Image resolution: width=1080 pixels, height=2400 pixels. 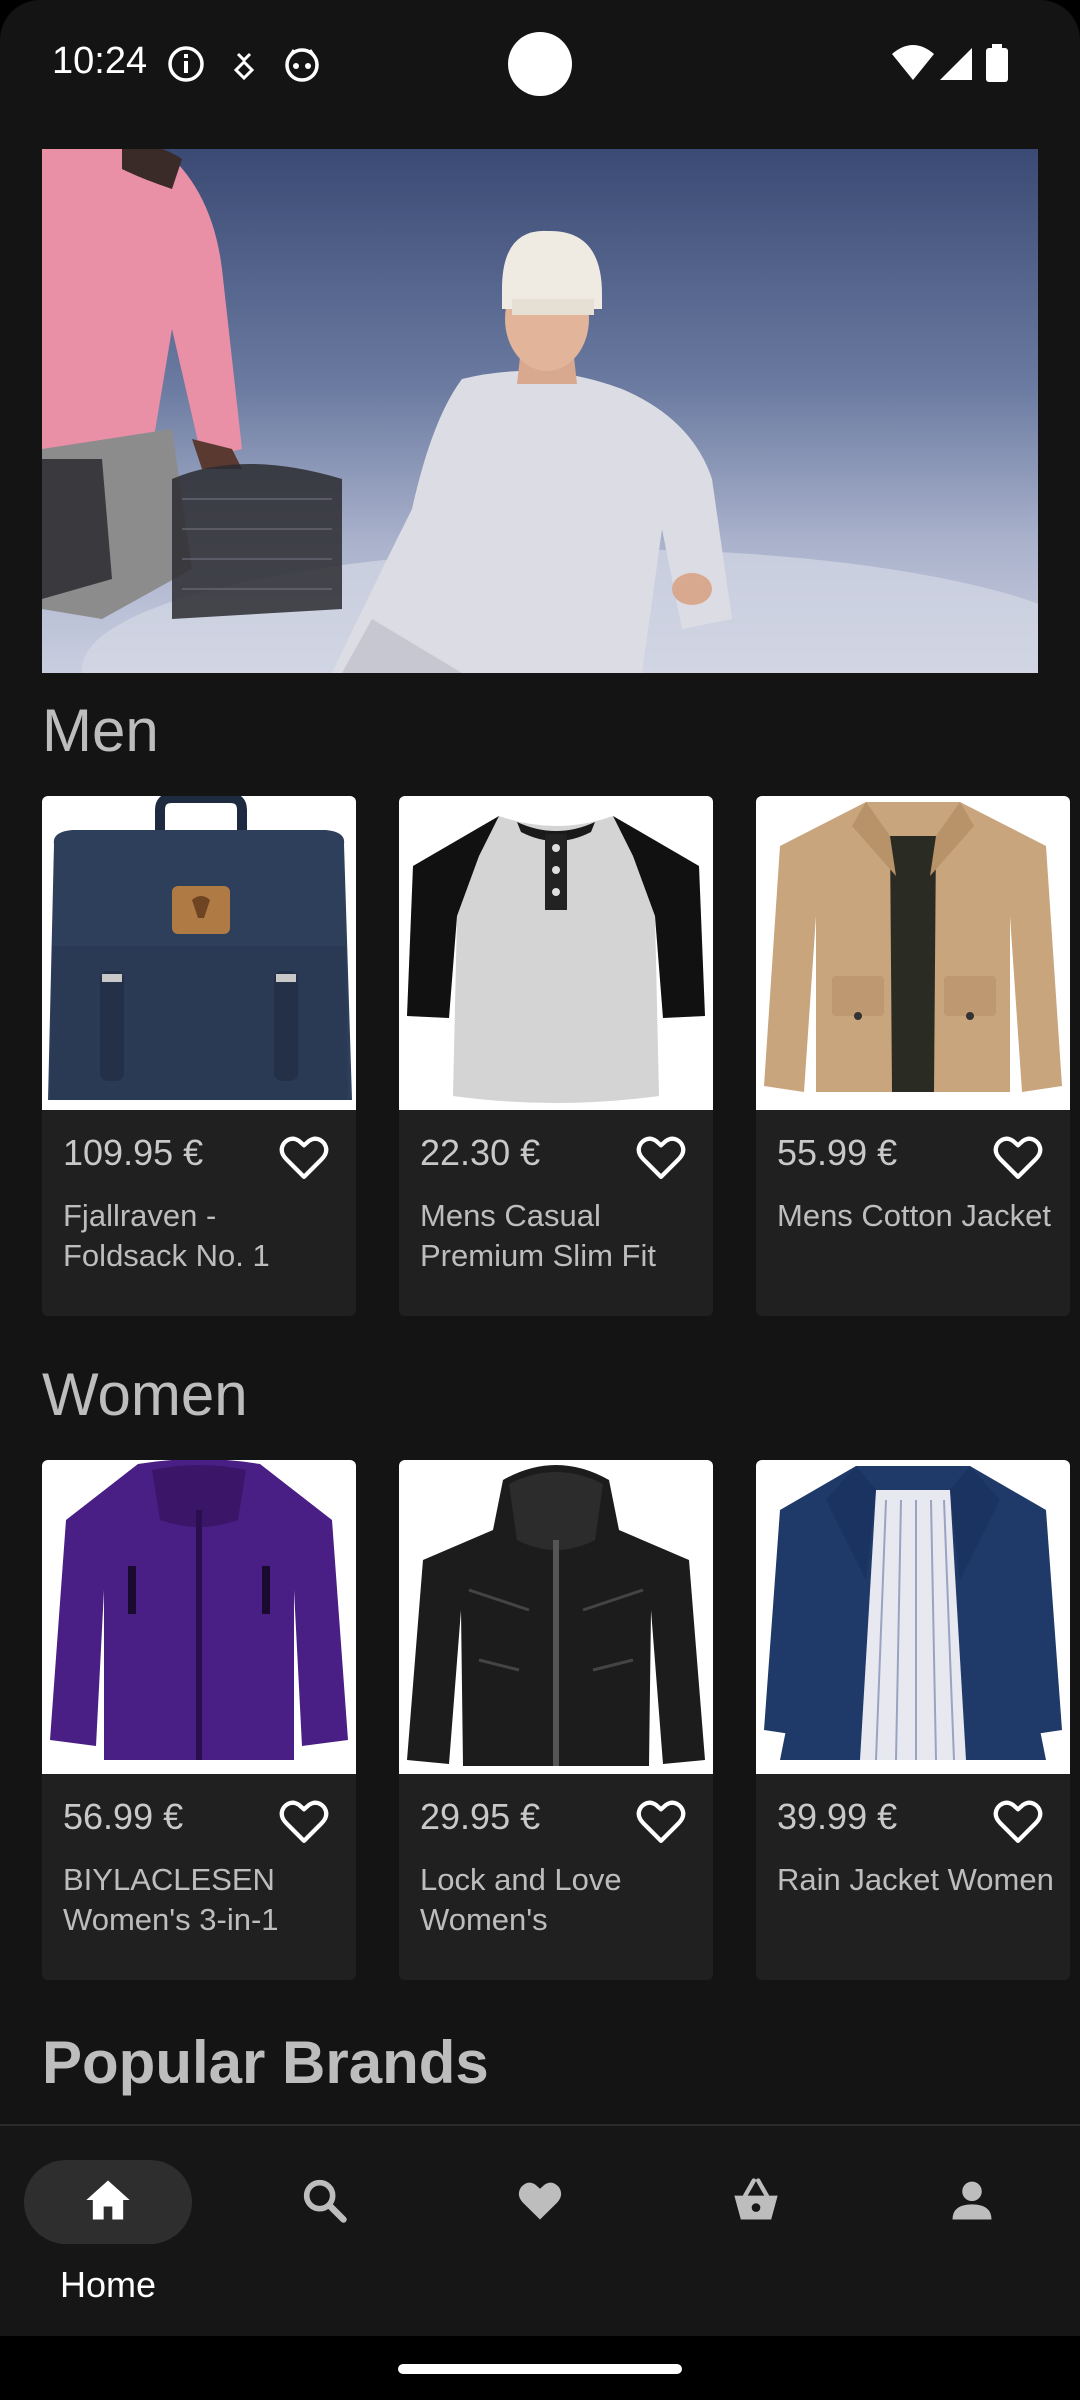 What do you see at coordinates (913, 947) in the screenshot?
I see `beige-jacket-image` at bounding box center [913, 947].